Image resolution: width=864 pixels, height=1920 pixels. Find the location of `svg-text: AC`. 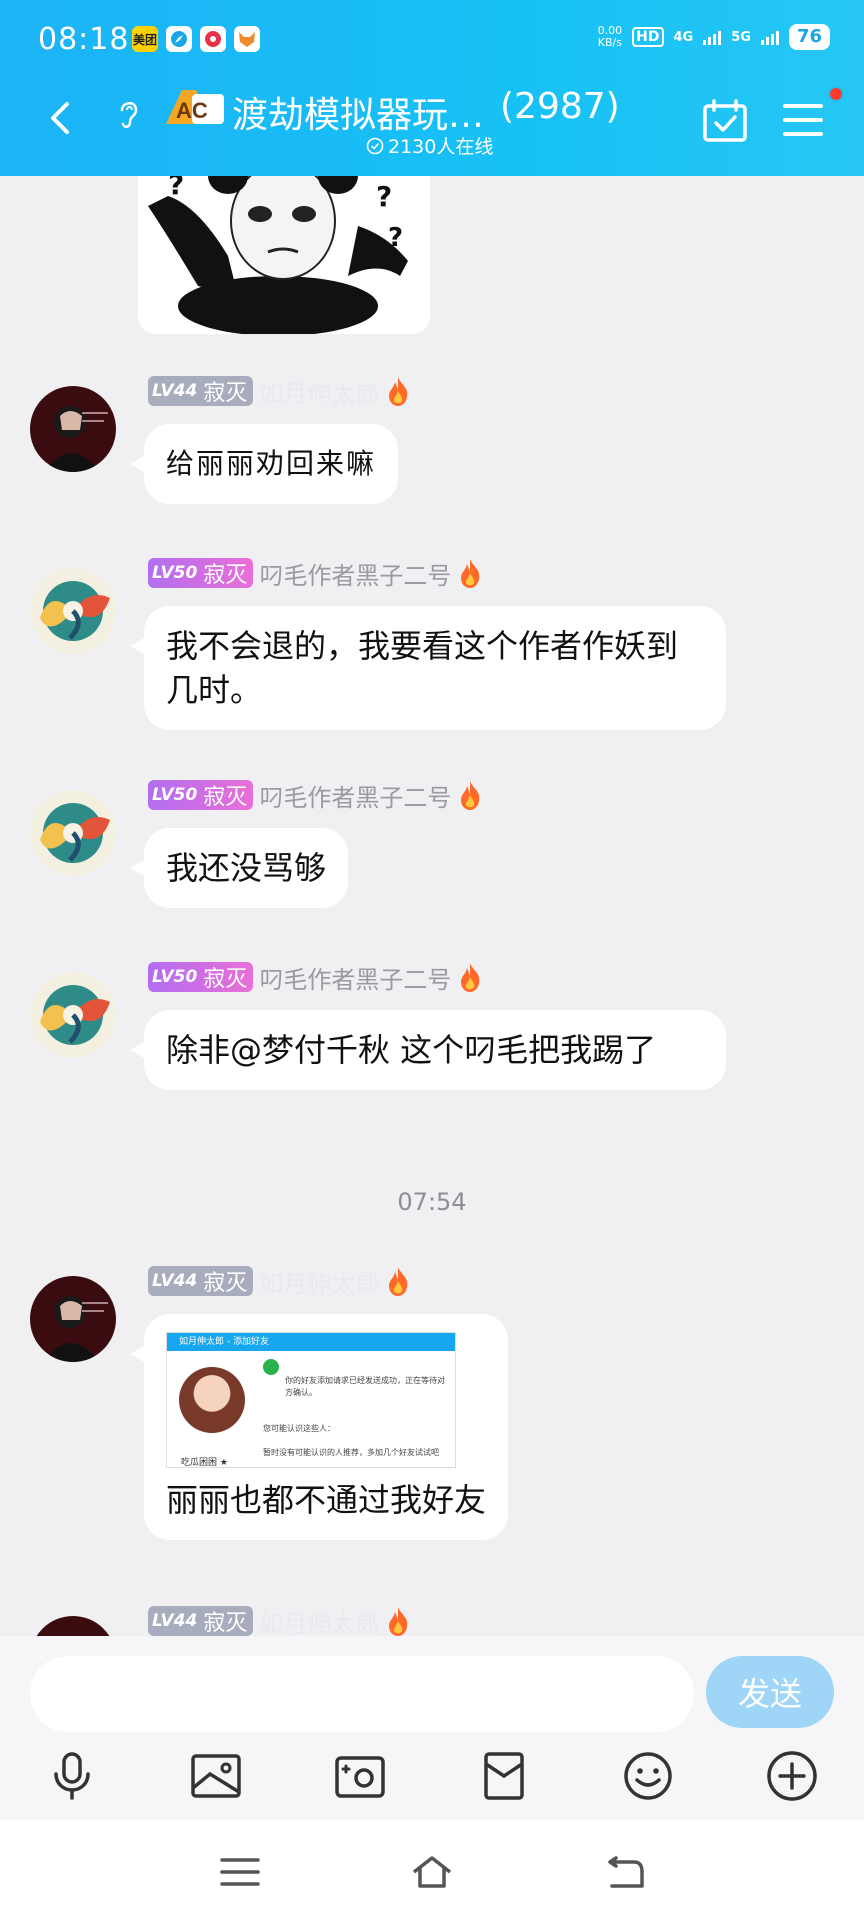

svg-text: AC is located at coordinates (192, 110).